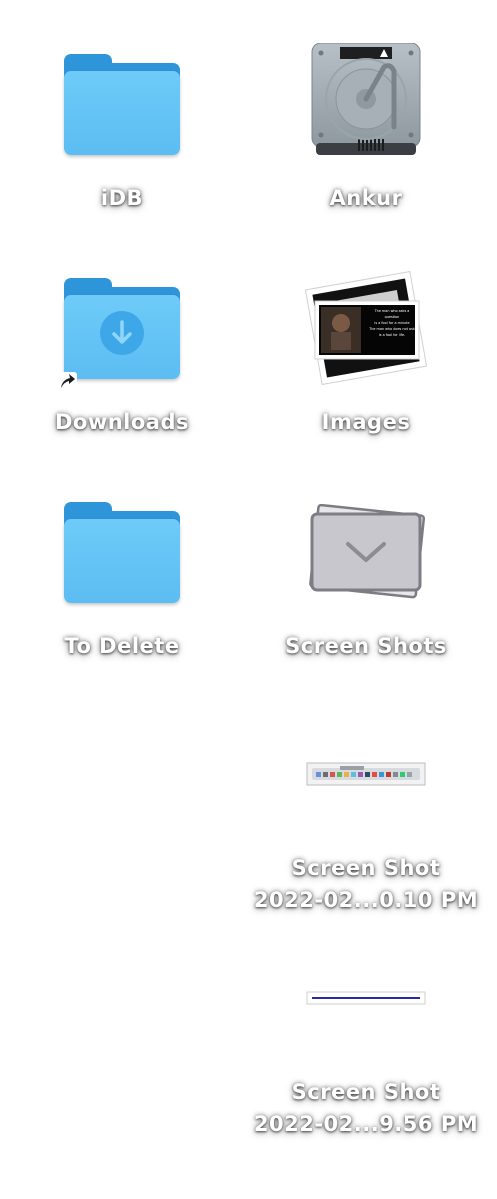 Image resolution: width=497 pixels, height=1199 pixels. I want to click on desktop-item-to-delete: To Delete, so click(122, 578).